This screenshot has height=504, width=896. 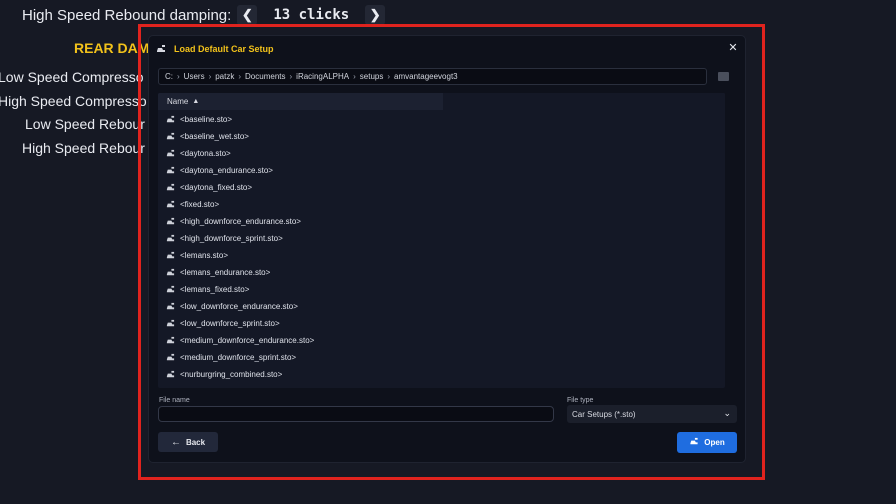 I want to click on open-button: Open, so click(x=707, y=442).